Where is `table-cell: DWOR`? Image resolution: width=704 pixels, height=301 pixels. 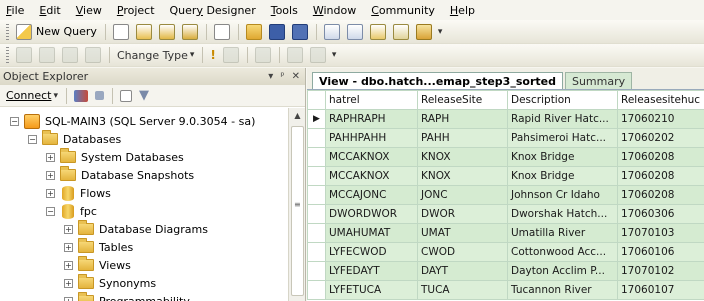 table-cell: DWOR is located at coordinates (462, 214).